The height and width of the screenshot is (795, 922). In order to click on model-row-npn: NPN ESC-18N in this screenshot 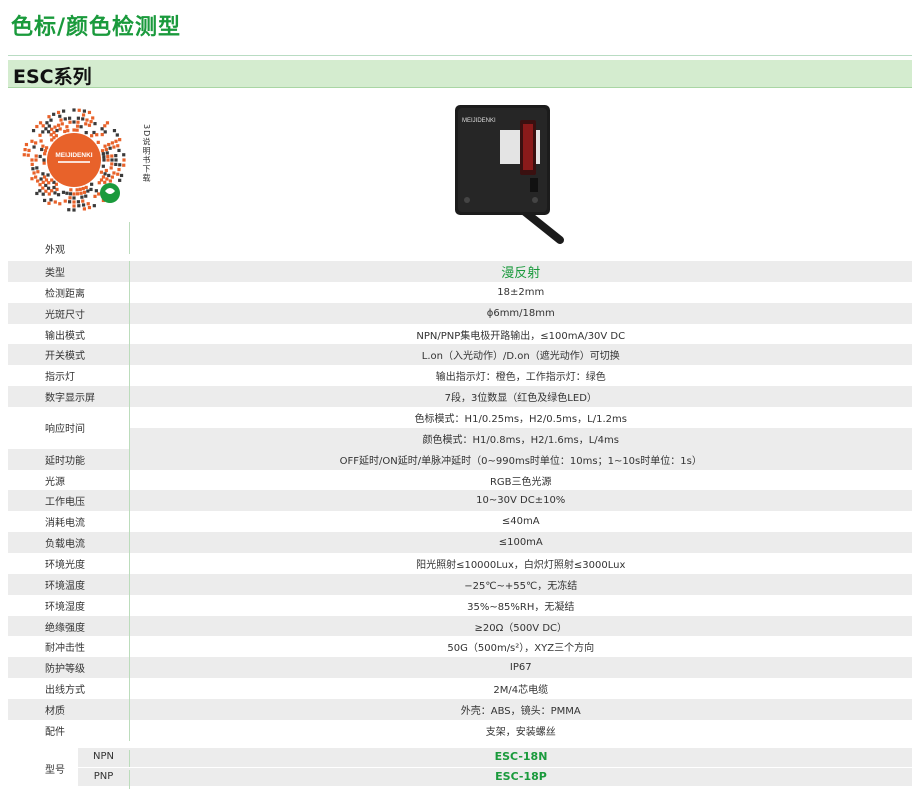, I will do `click(495, 758)`.